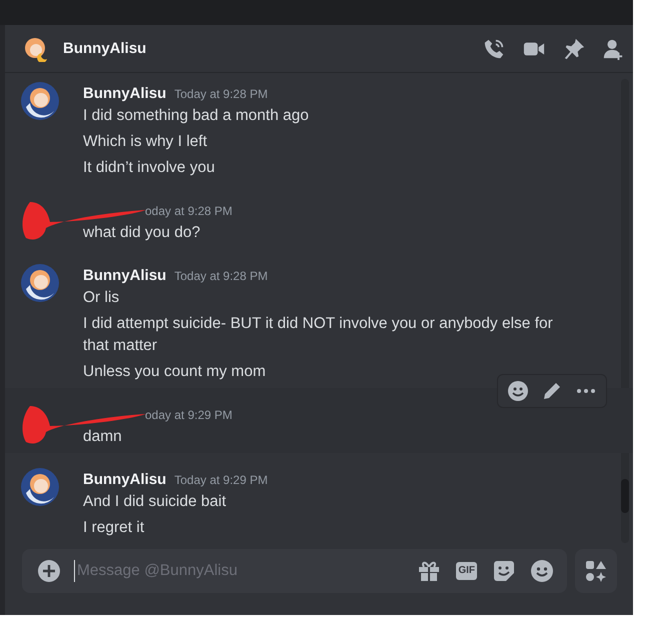 The width and height of the screenshot is (654, 628). What do you see at coordinates (155, 502) in the screenshot?
I see `message-text: And I did suicide bait` at bounding box center [155, 502].